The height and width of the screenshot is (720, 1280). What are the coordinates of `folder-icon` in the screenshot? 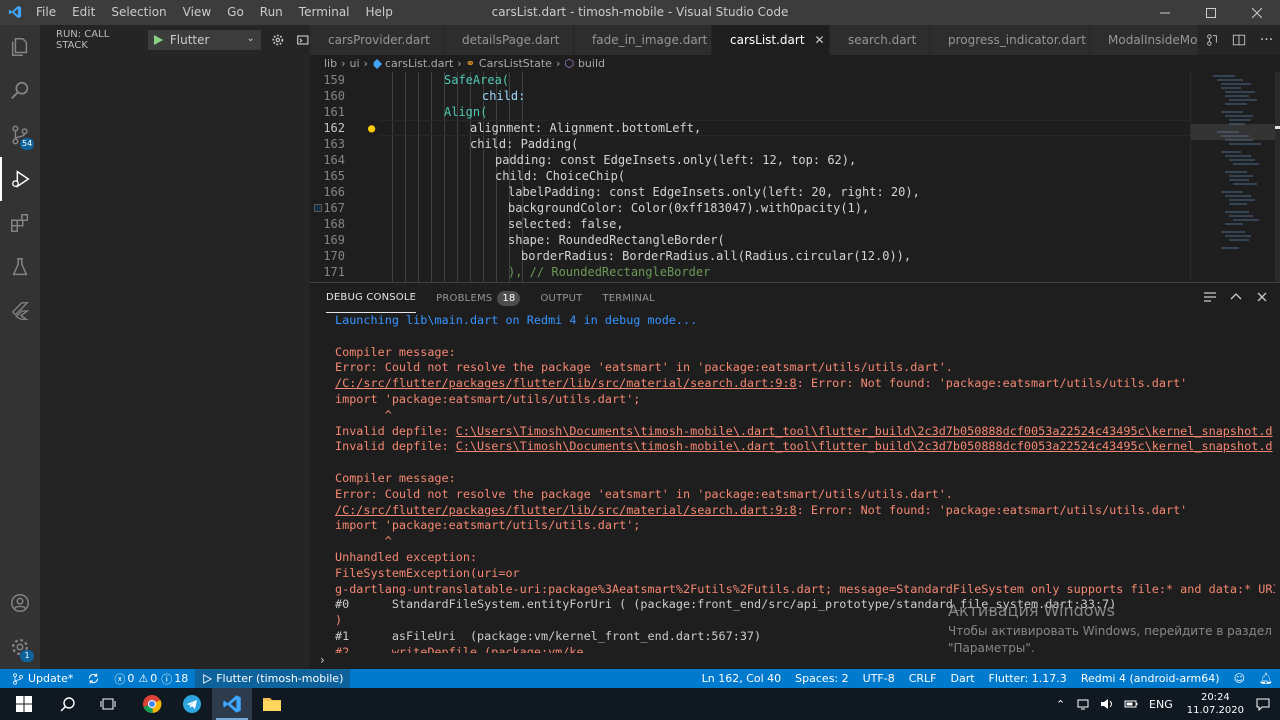 It's located at (272, 704).